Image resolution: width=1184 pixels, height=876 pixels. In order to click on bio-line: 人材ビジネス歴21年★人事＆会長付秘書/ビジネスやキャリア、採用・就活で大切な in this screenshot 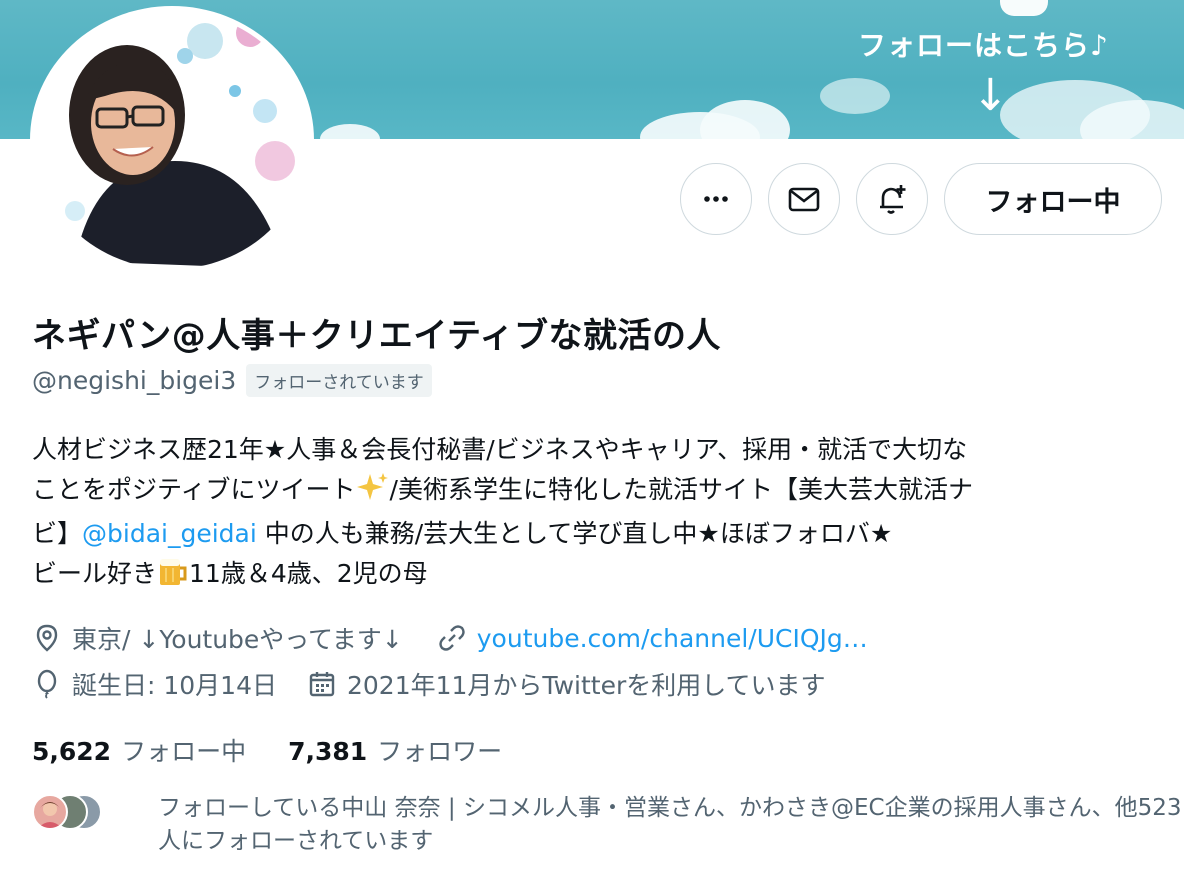, I will do `click(597, 450)`.